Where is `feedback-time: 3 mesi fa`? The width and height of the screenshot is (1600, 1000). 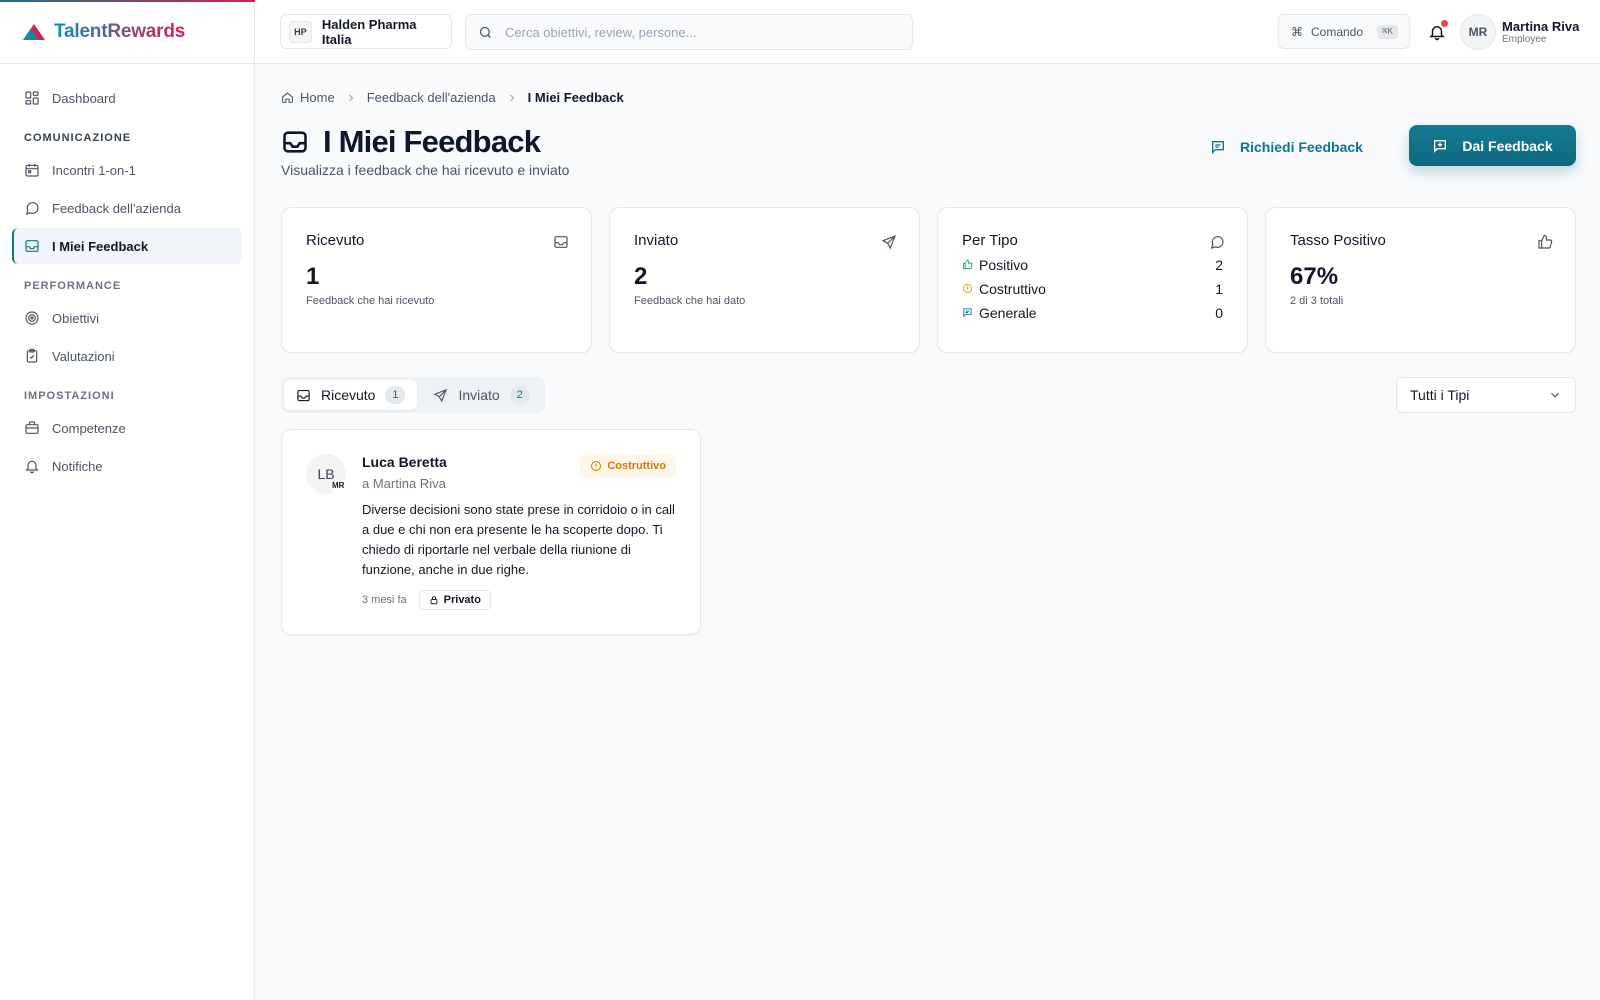 feedback-time: 3 mesi fa is located at coordinates (384, 600).